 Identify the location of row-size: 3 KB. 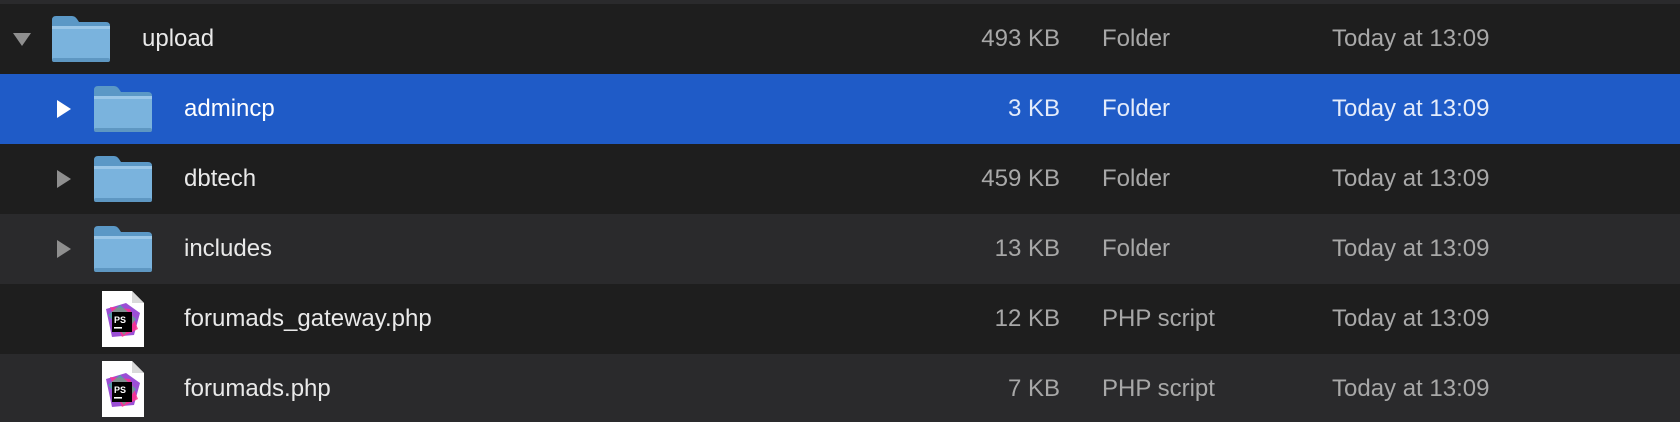
(1033, 108).